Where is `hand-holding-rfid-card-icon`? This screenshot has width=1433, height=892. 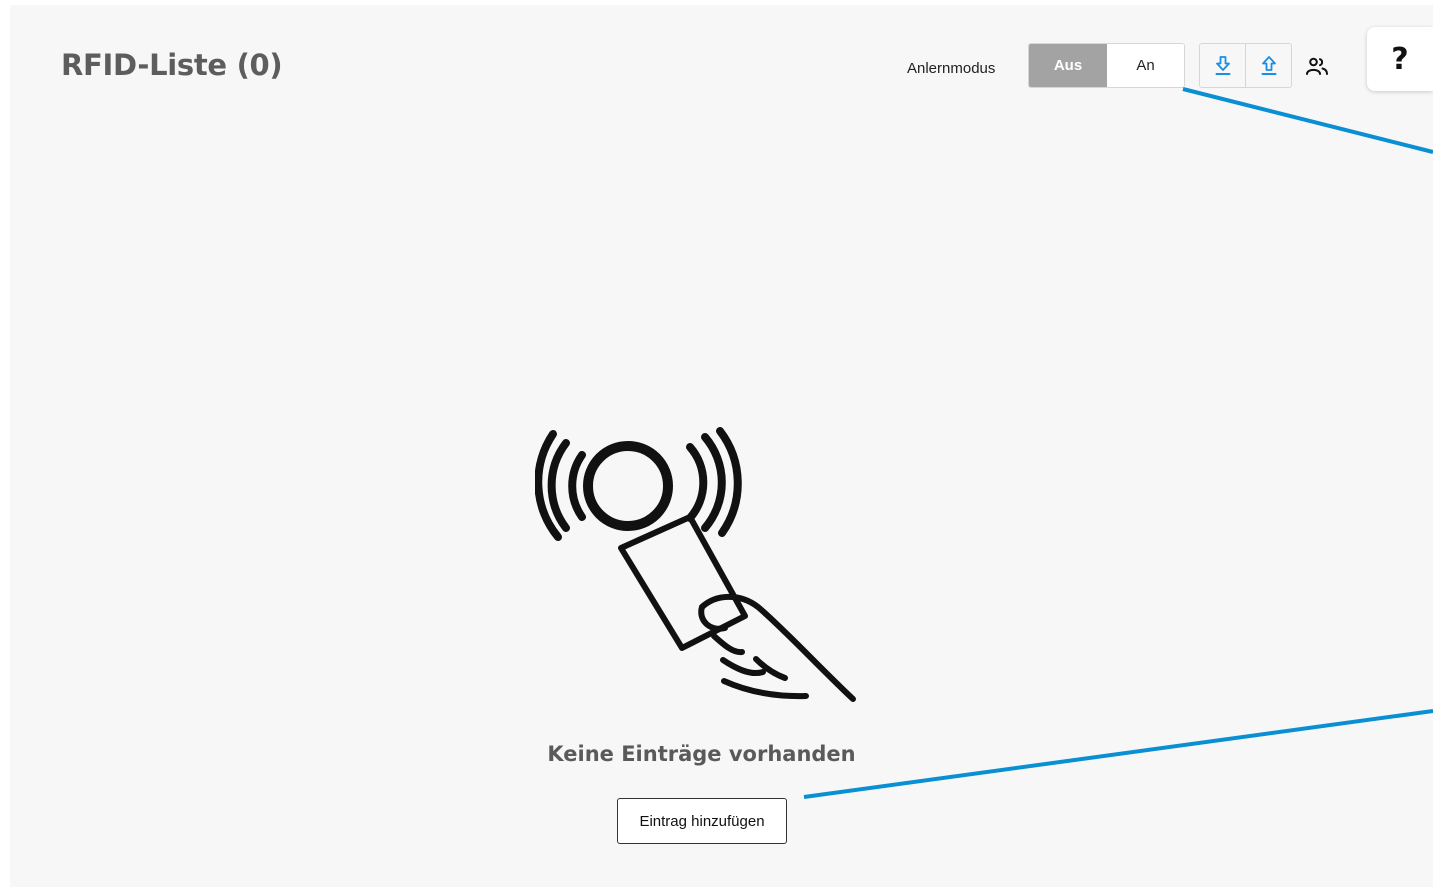 hand-holding-rfid-card-icon is located at coordinates (695, 564).